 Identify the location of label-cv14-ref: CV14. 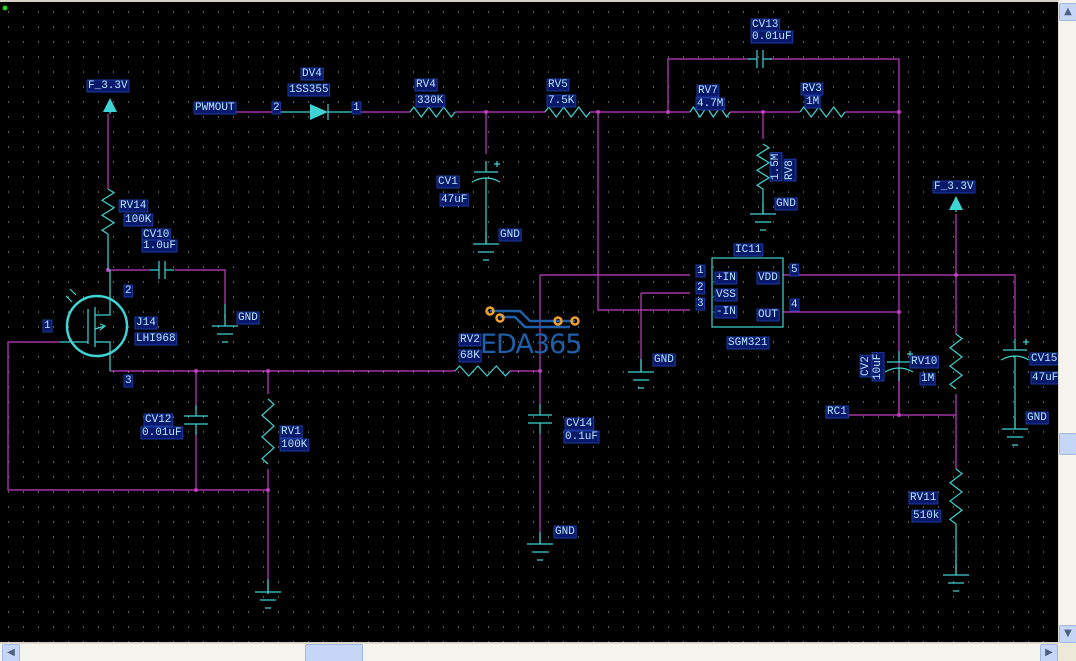
(579, 424).